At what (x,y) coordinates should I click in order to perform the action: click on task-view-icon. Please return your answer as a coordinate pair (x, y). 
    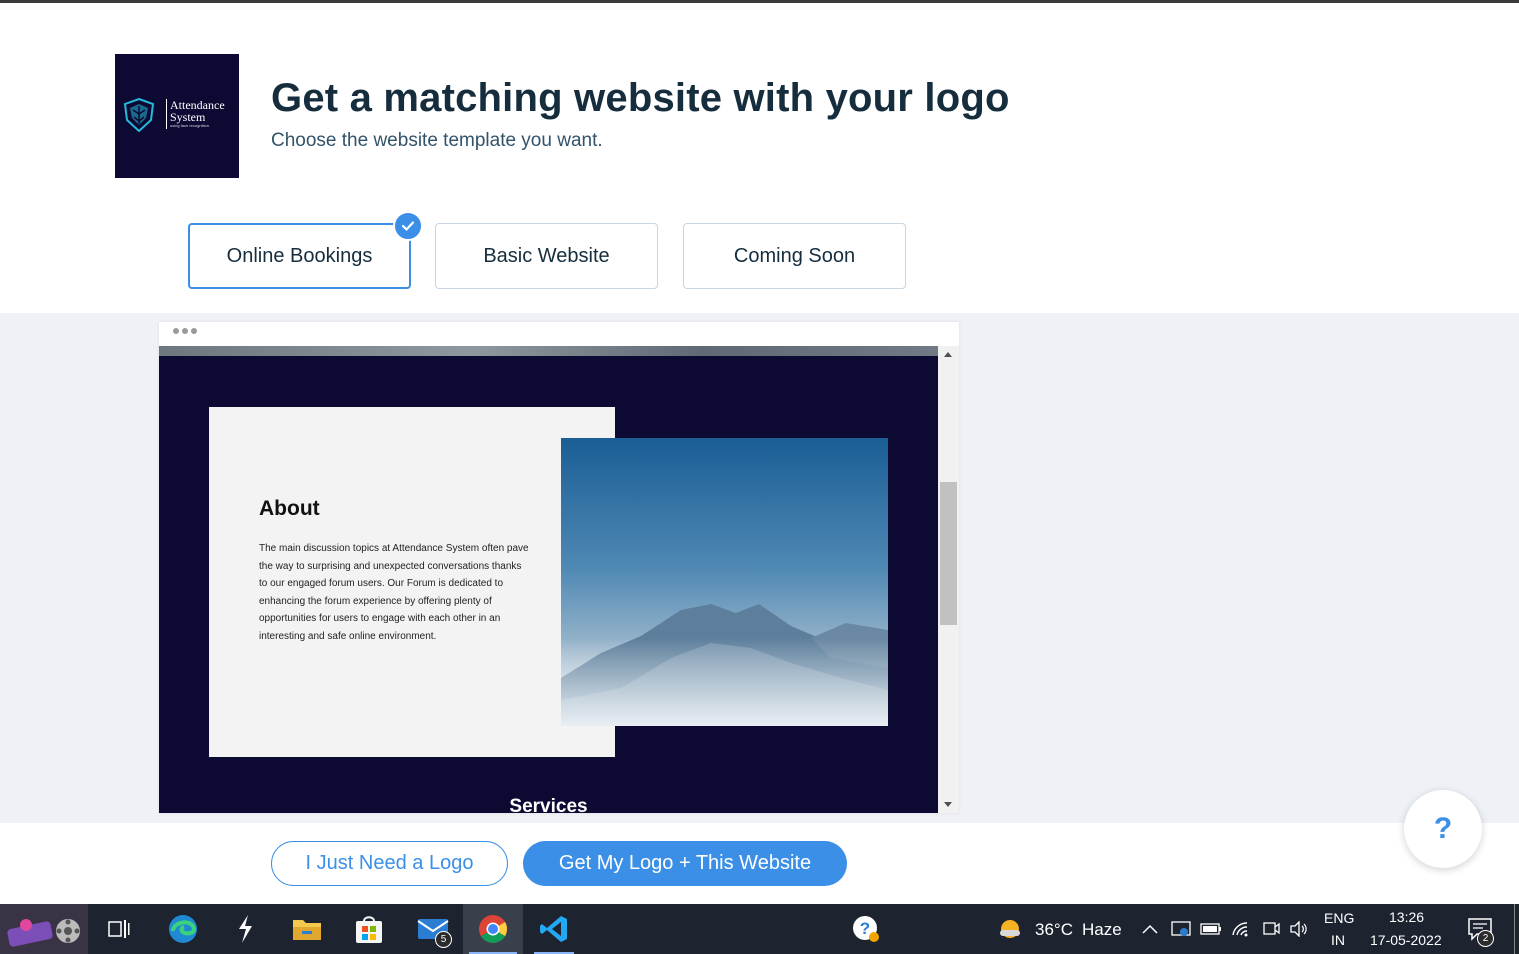
    Looking at the image, I should click on (119, 929).